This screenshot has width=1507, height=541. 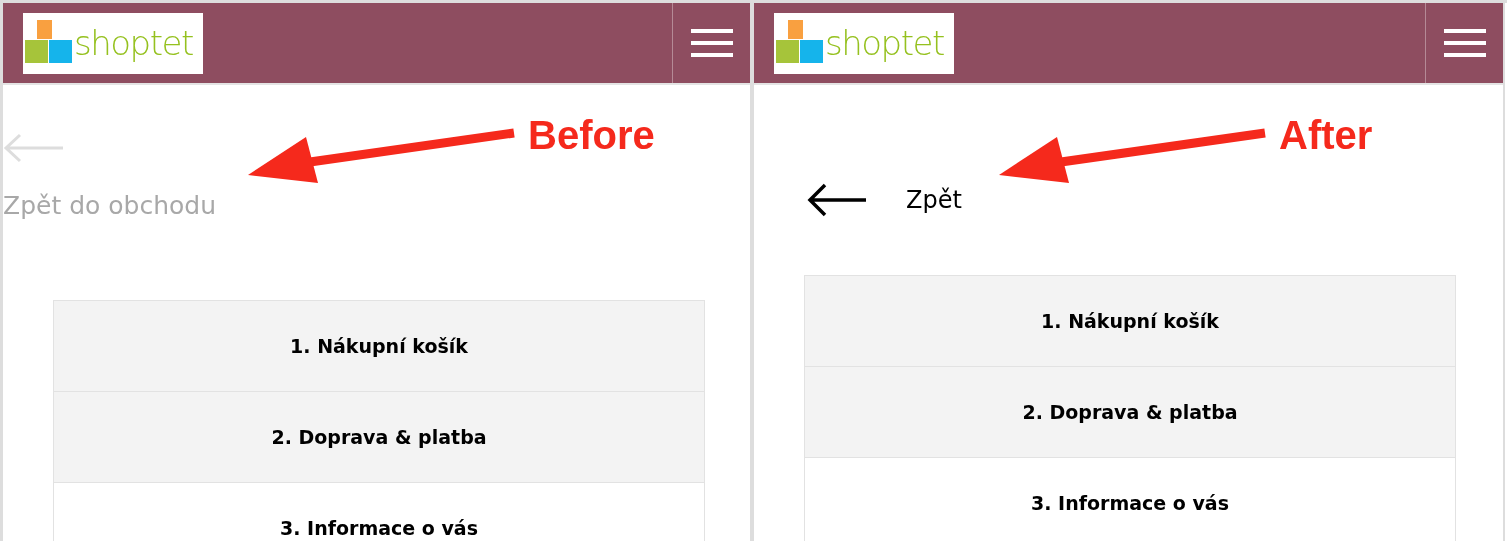 What do you see at coordinates (934, 200) in the screenshot?
I see `back-link: Zpět` at bounding box center [934, 200].